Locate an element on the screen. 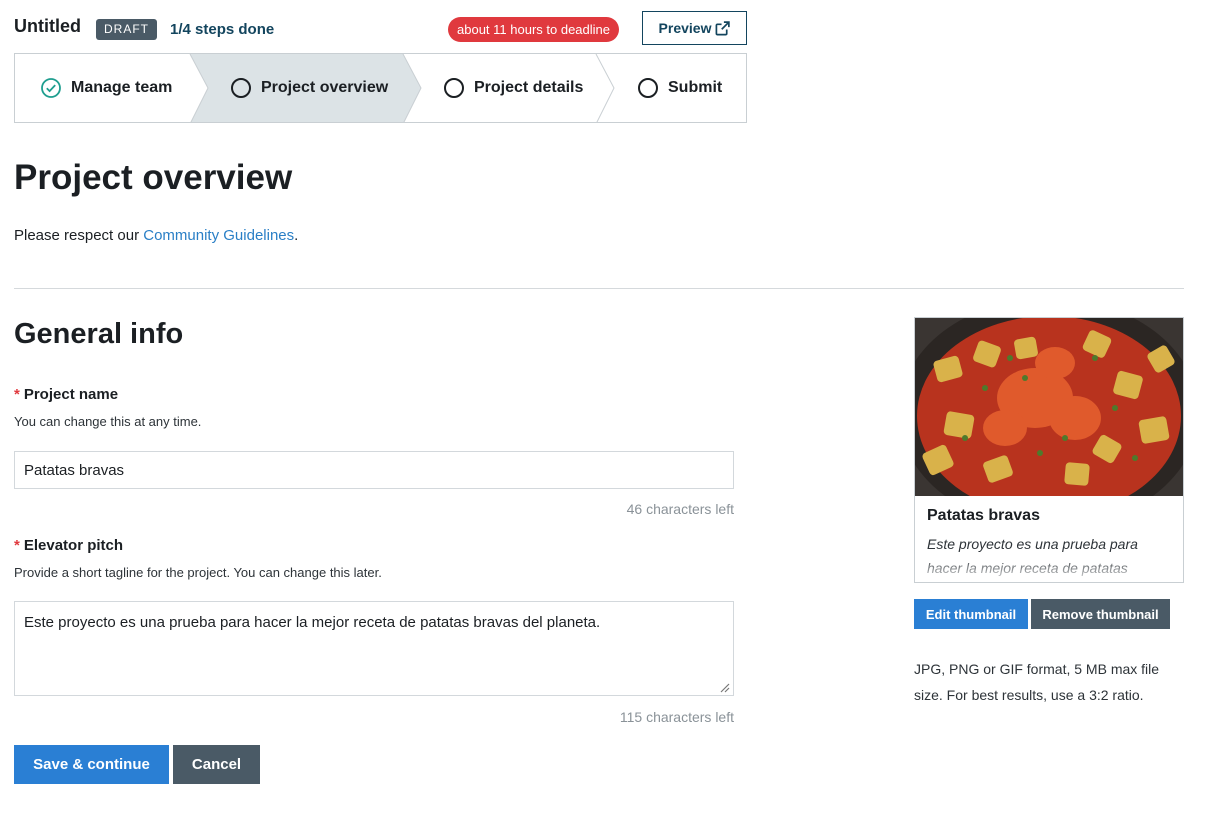  step-submit: Submit is located at coordinates (680, 88).